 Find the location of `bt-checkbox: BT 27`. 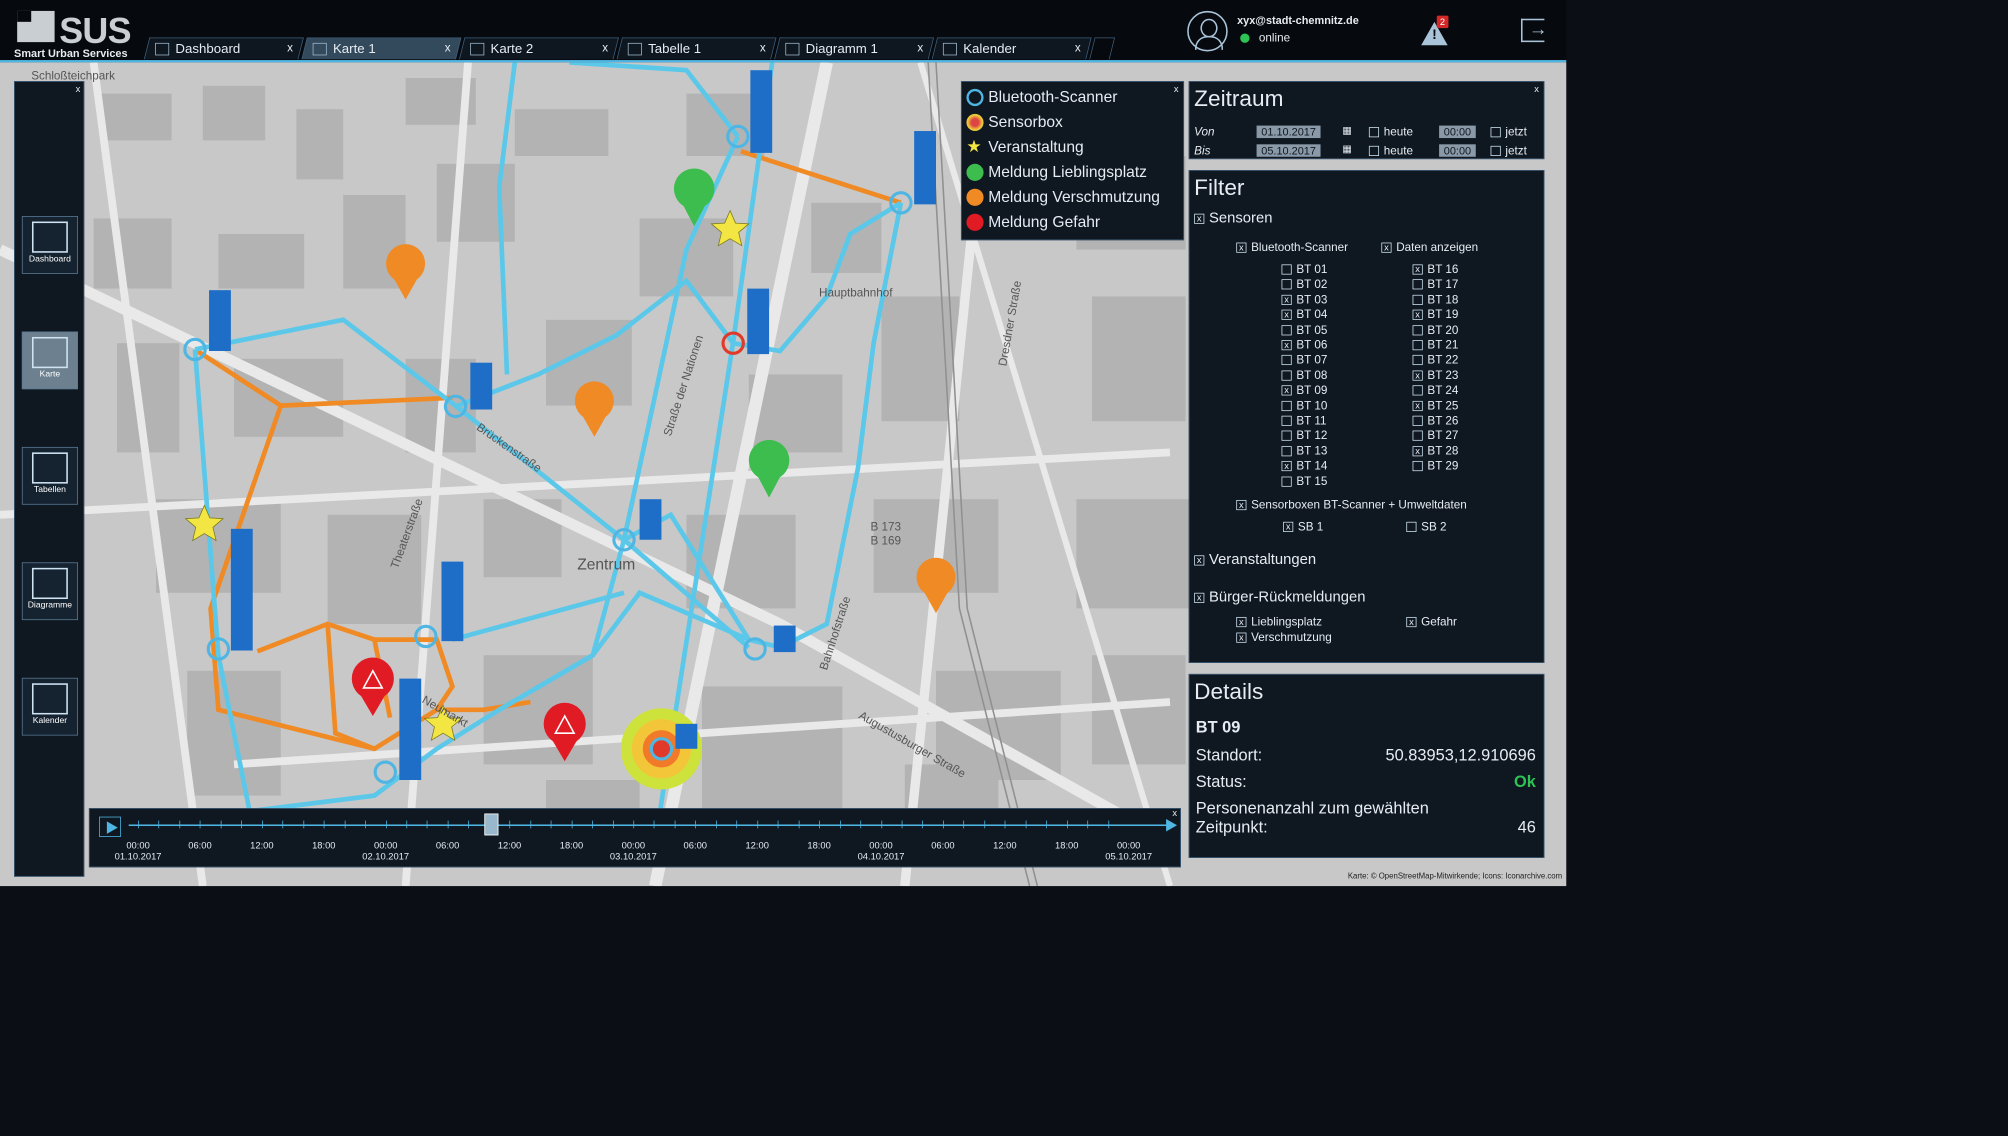

bt-checkbox: BT 27 is located at coordinates (1435, 436).